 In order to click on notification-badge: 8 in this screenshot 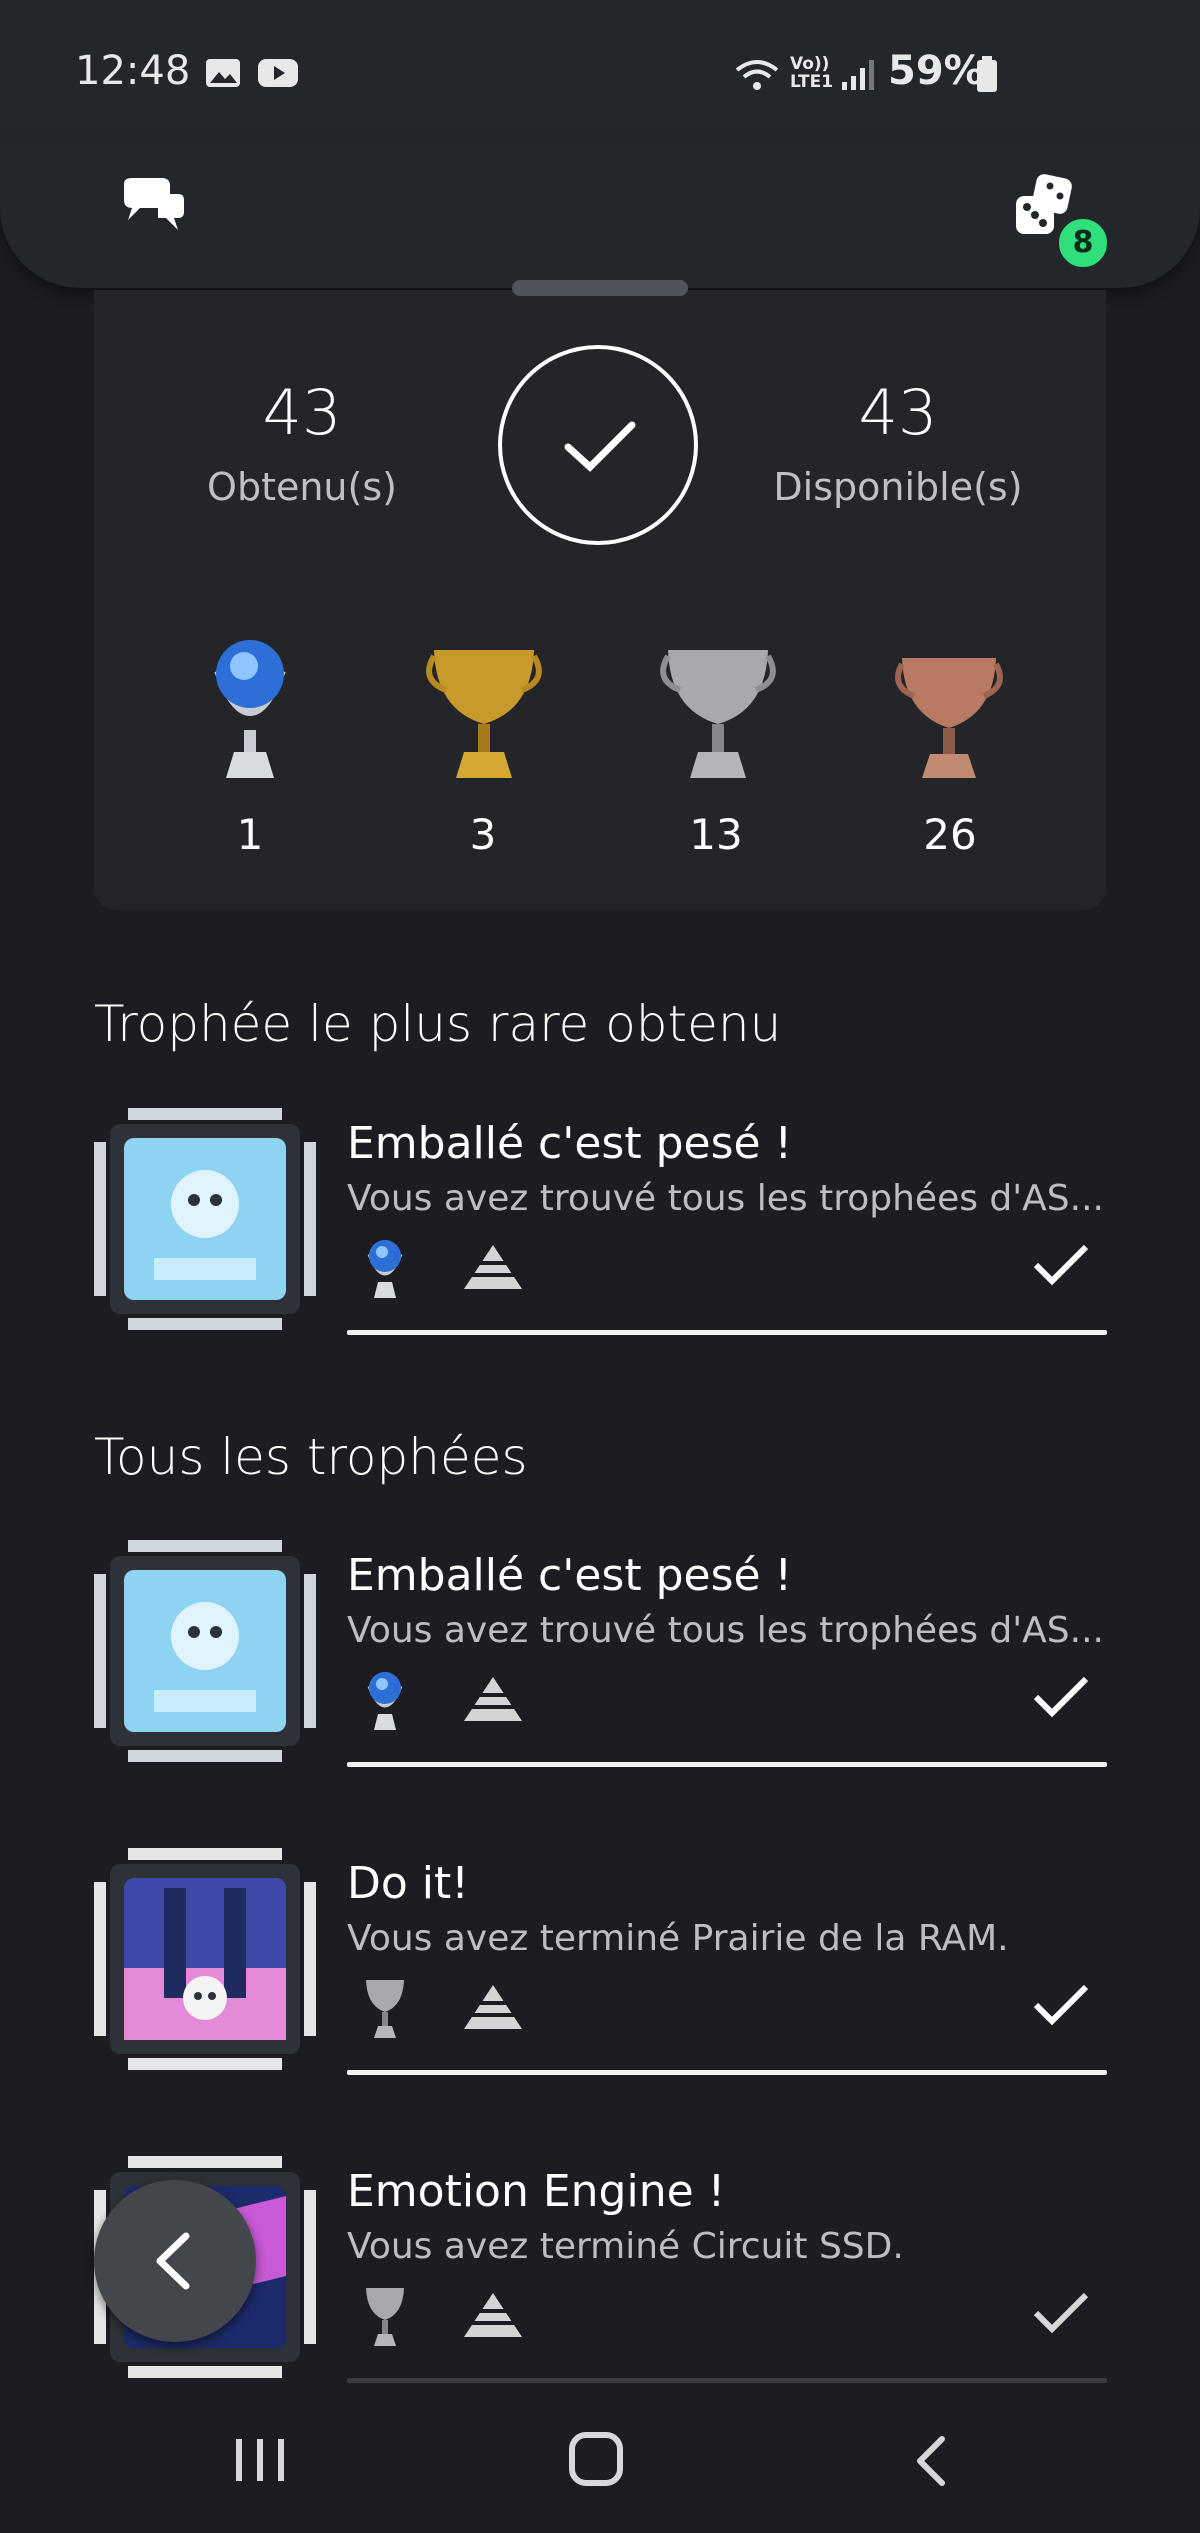, I will do `click(1083, 243)`.